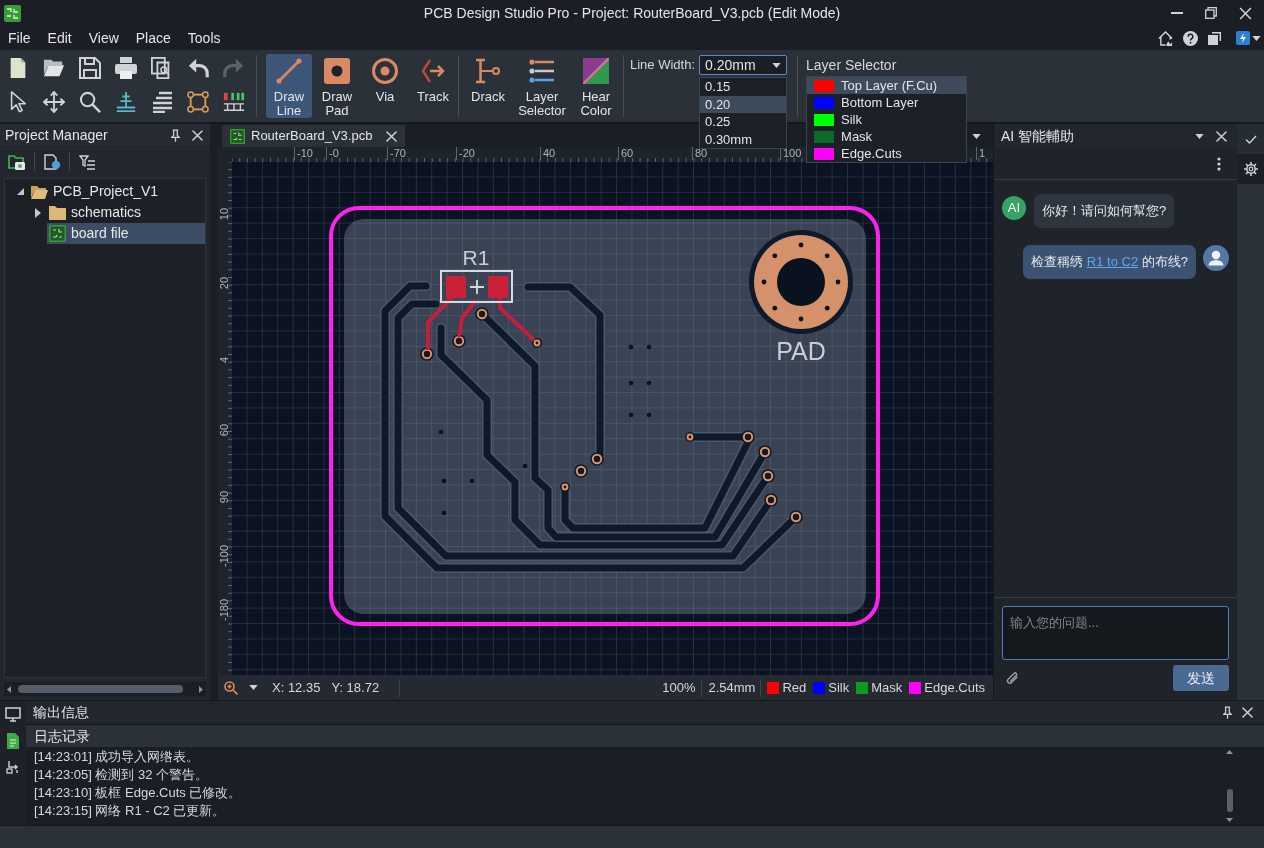  Describe the element at coordinates (231, 687) in the screenshot. I see `zoom-in-icon` at that location.